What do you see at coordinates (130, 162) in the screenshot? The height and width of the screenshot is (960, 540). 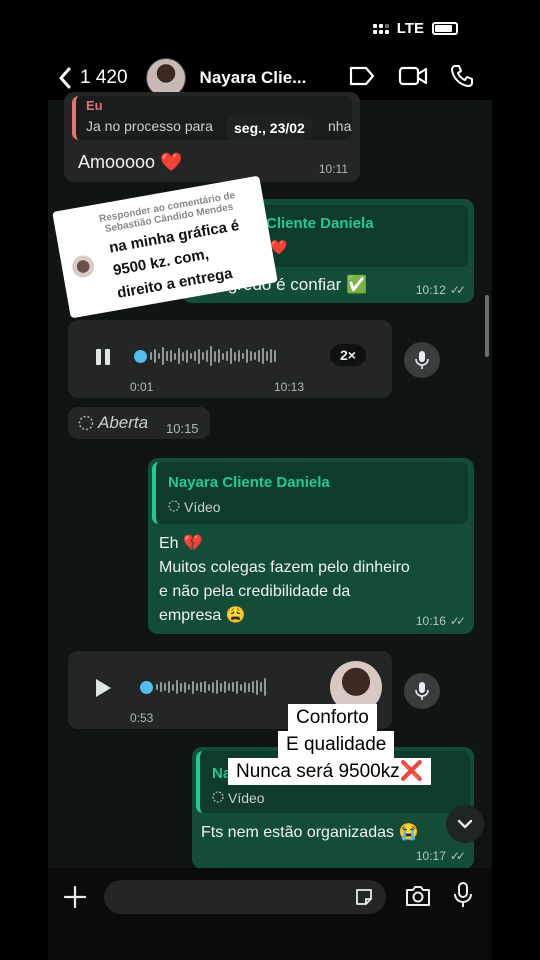 I see `message-text: Amooooo ❤️` at bounding box center [130, 162].